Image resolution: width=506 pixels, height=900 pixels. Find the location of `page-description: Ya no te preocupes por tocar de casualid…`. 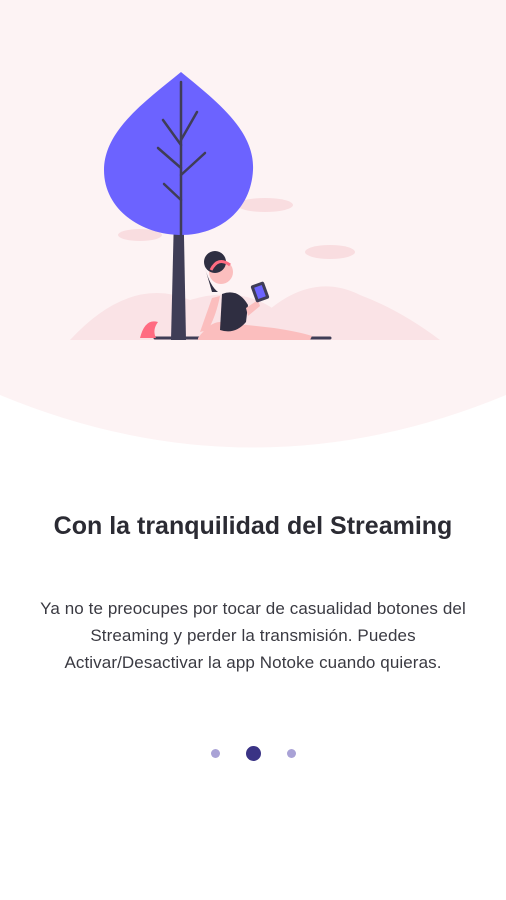

page-description: Ya no te preocupes por tocar de casualid… is located at coordinates (253, 635).